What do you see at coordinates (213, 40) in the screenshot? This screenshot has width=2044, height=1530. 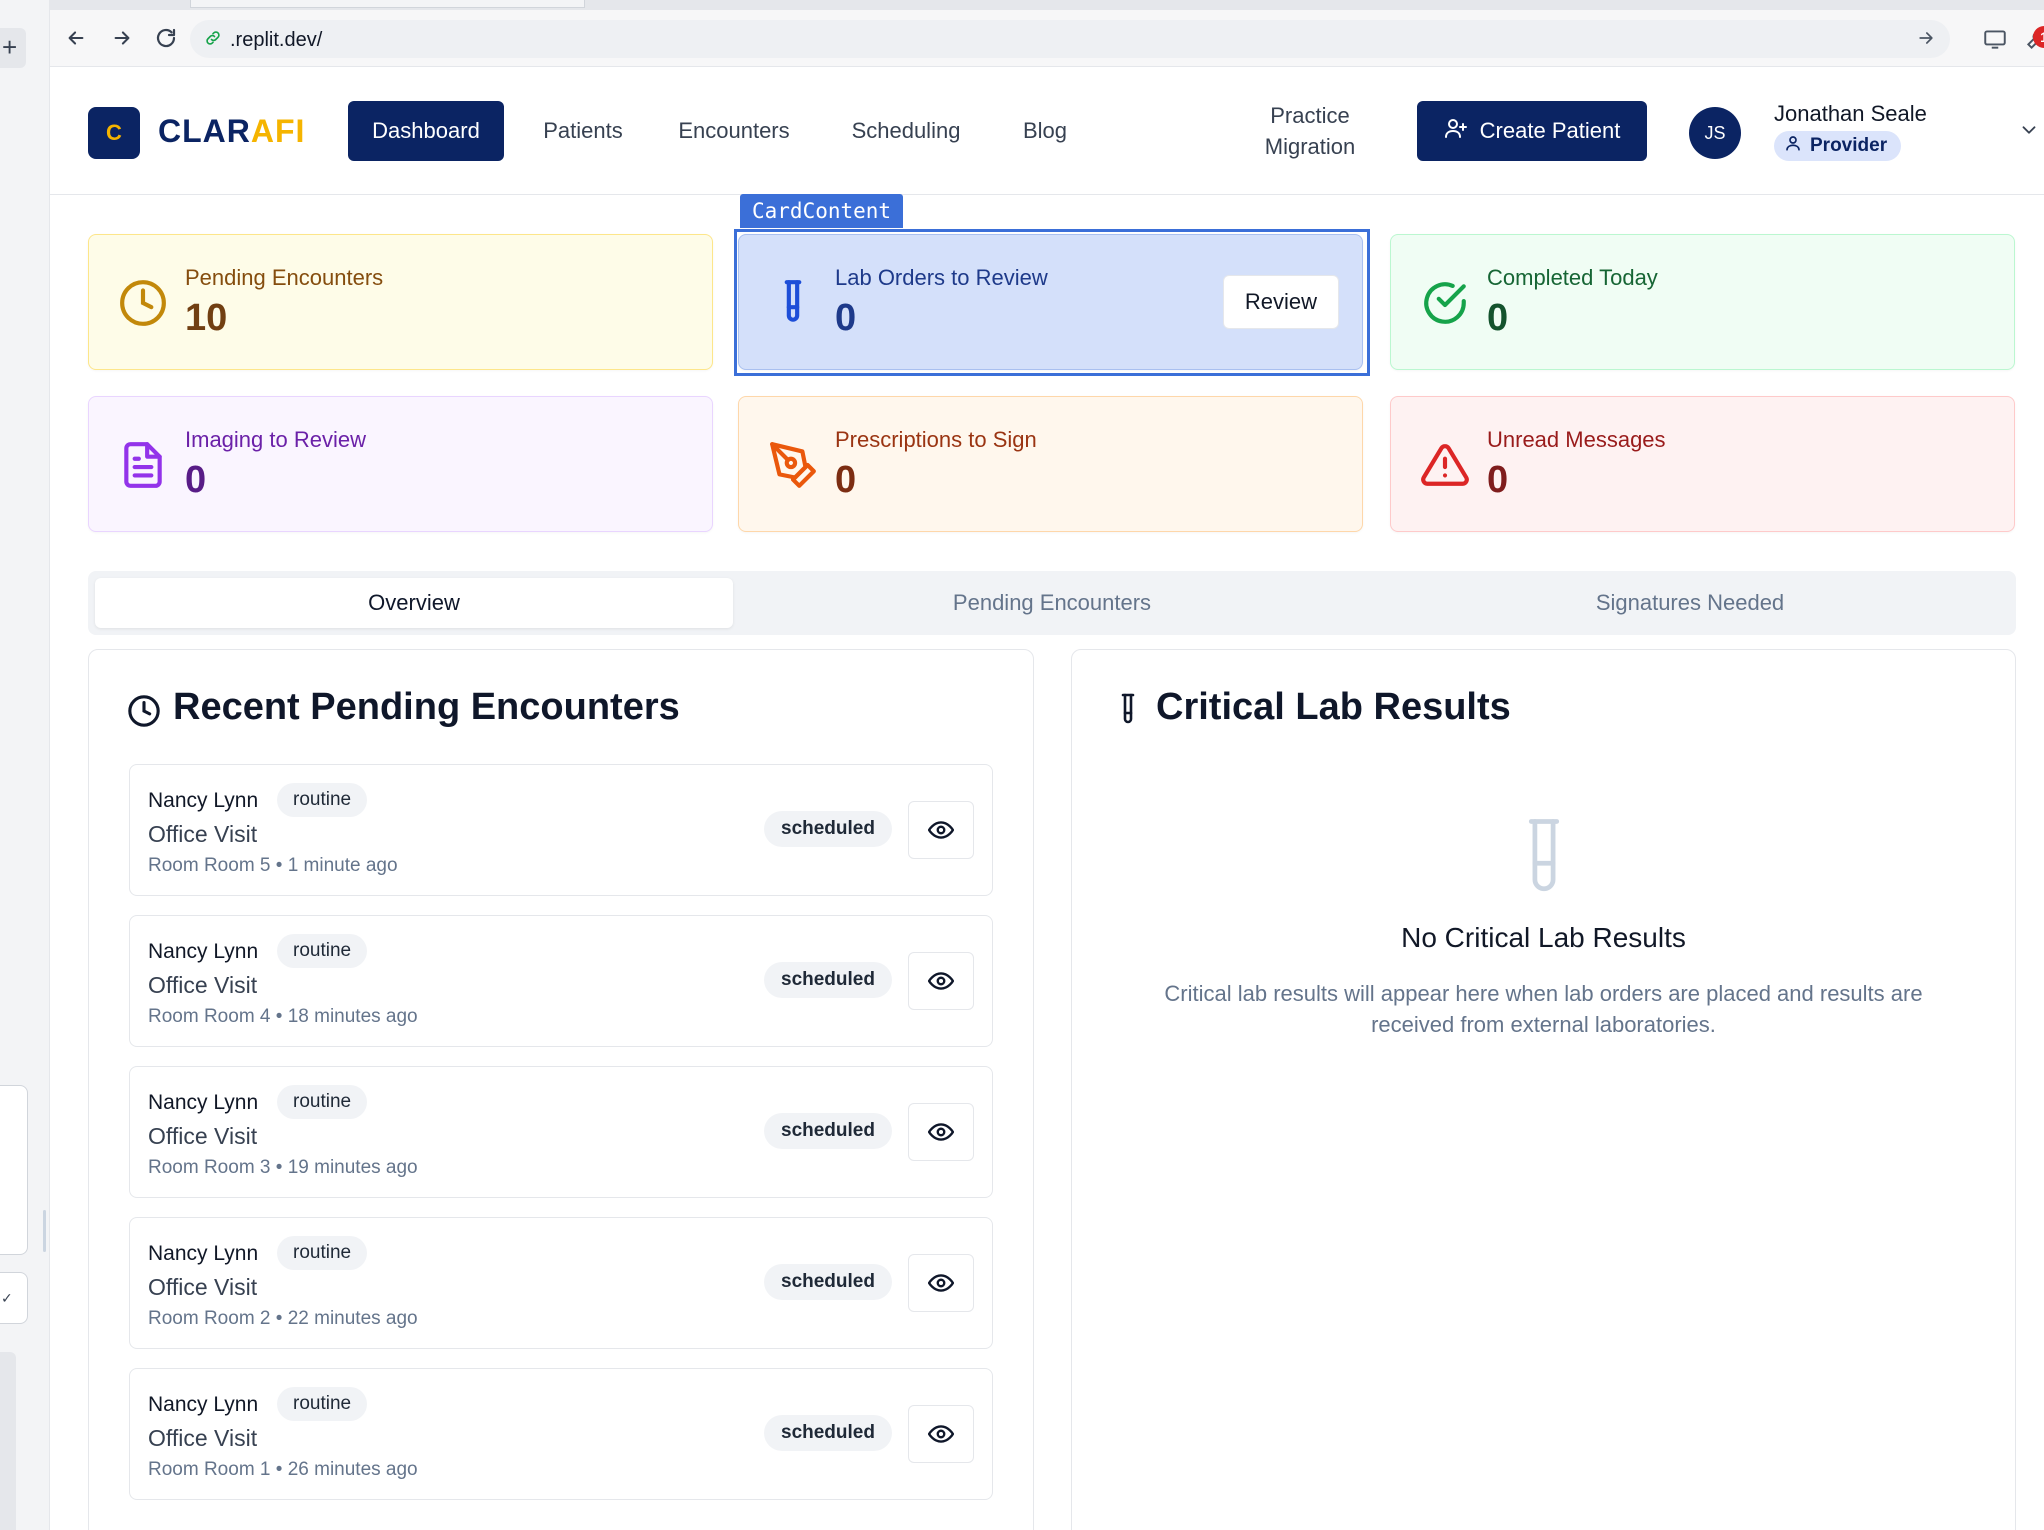 I see `link-icon` at bounding box center [213, 40].